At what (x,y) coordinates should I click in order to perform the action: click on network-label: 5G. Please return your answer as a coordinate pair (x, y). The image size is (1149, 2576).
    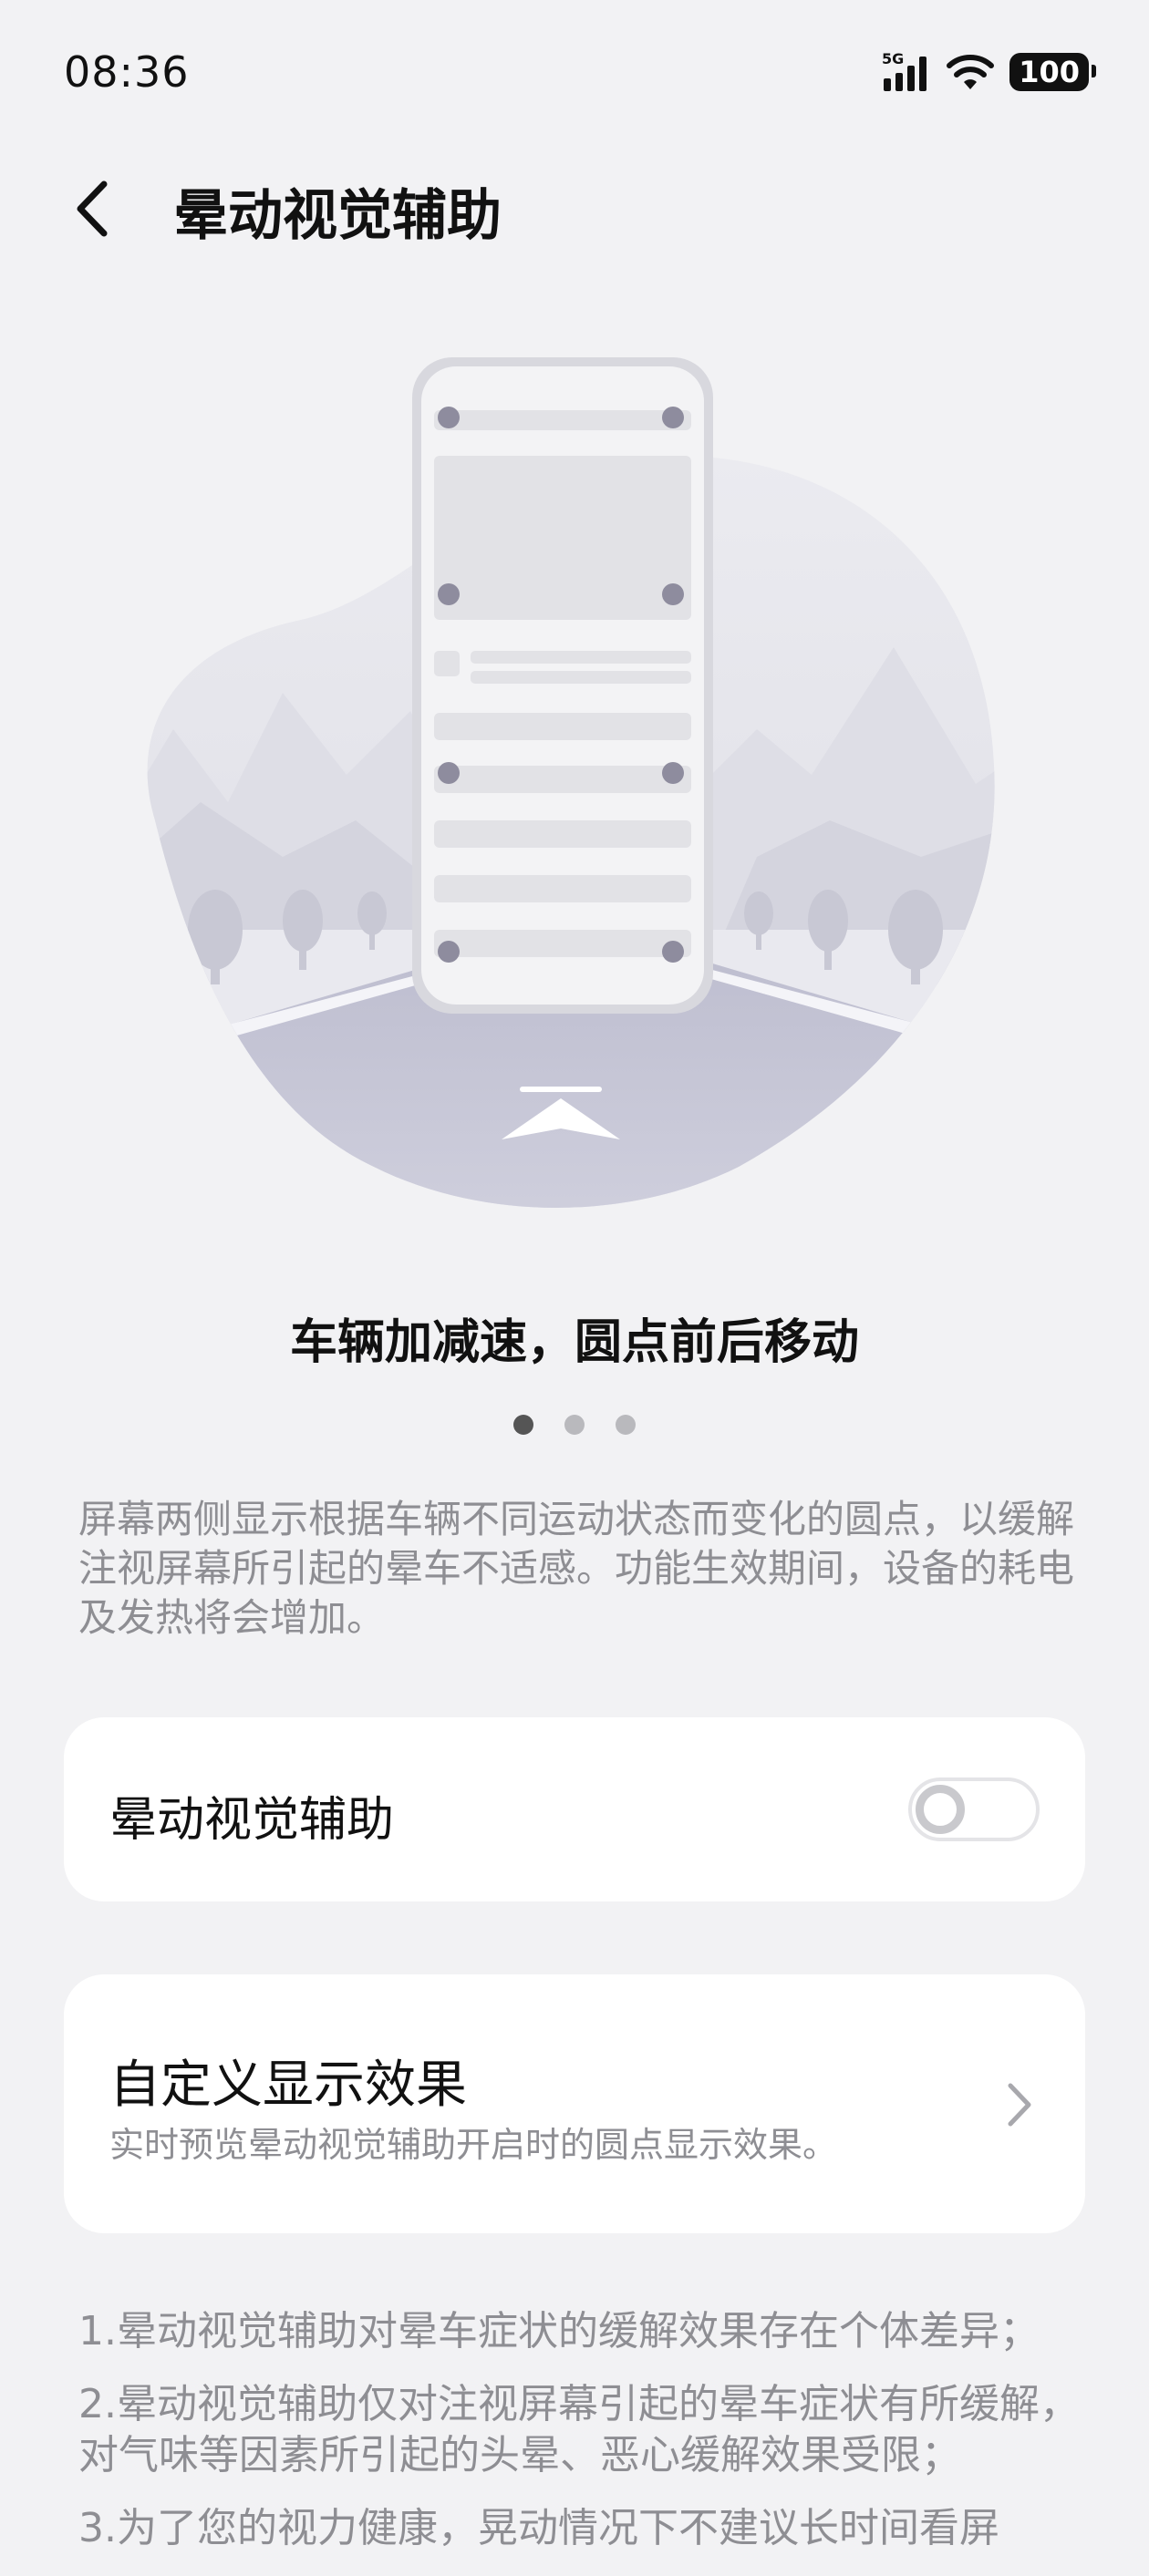
    Looking at the image, I should click on (893, 59).